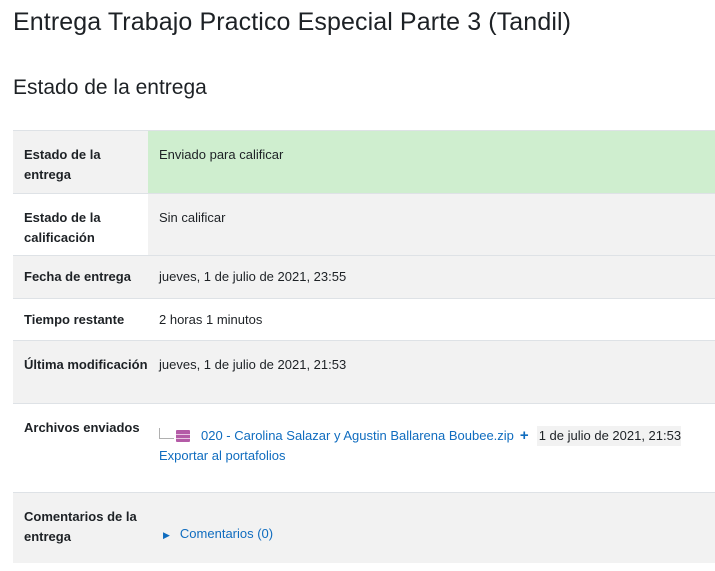  Describe the element at coordinates (80, 527) in the screenshot. I see `label-comentarios: Comentarios de la entrega` at that location.